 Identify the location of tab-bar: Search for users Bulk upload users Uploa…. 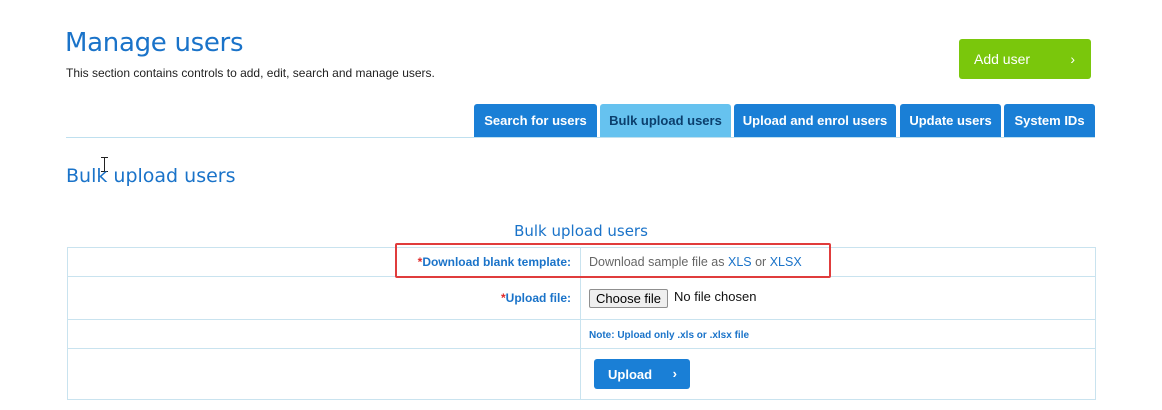
(580, 121).